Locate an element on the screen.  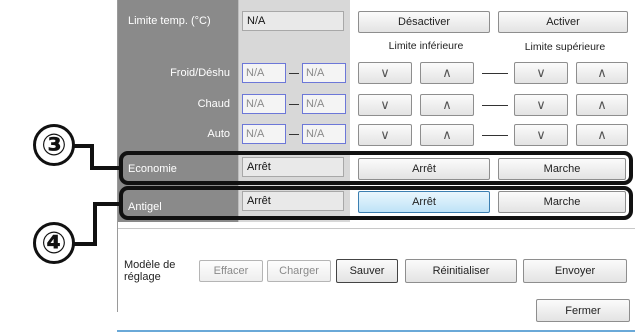
cool-dry-lower-down-button: ∨ is located at coordinates (385, 73).